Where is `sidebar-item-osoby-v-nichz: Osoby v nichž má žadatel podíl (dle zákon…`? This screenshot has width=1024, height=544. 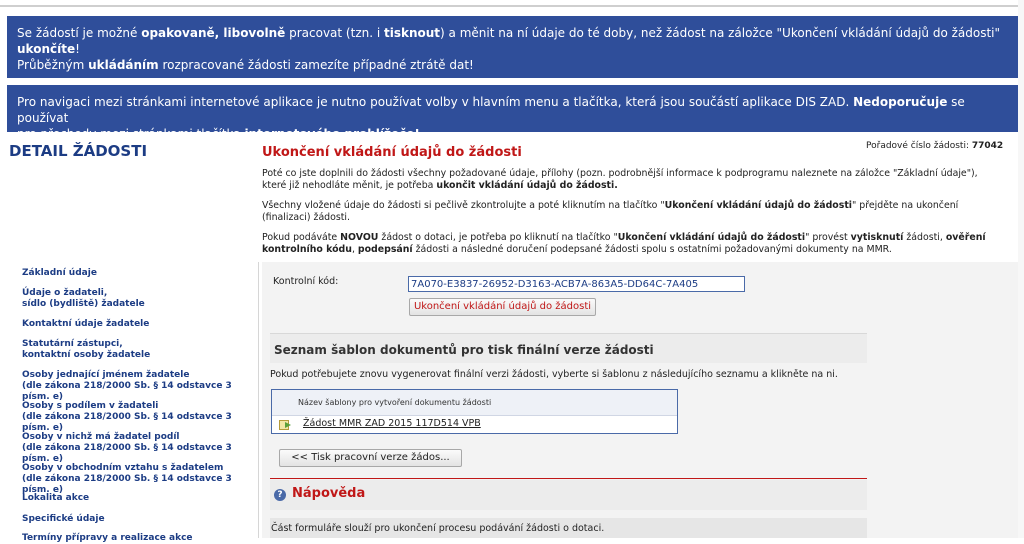
sidebar-item-osoby-v-nichz: Osoby v nichž má žadatel podíl (dle zákon… is located at coordinates (139, 448).